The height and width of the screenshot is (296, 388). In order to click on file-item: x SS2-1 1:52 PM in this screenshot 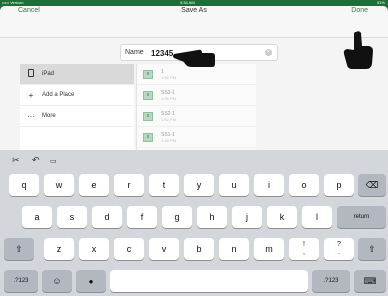, I will do `click(197, 116)`.